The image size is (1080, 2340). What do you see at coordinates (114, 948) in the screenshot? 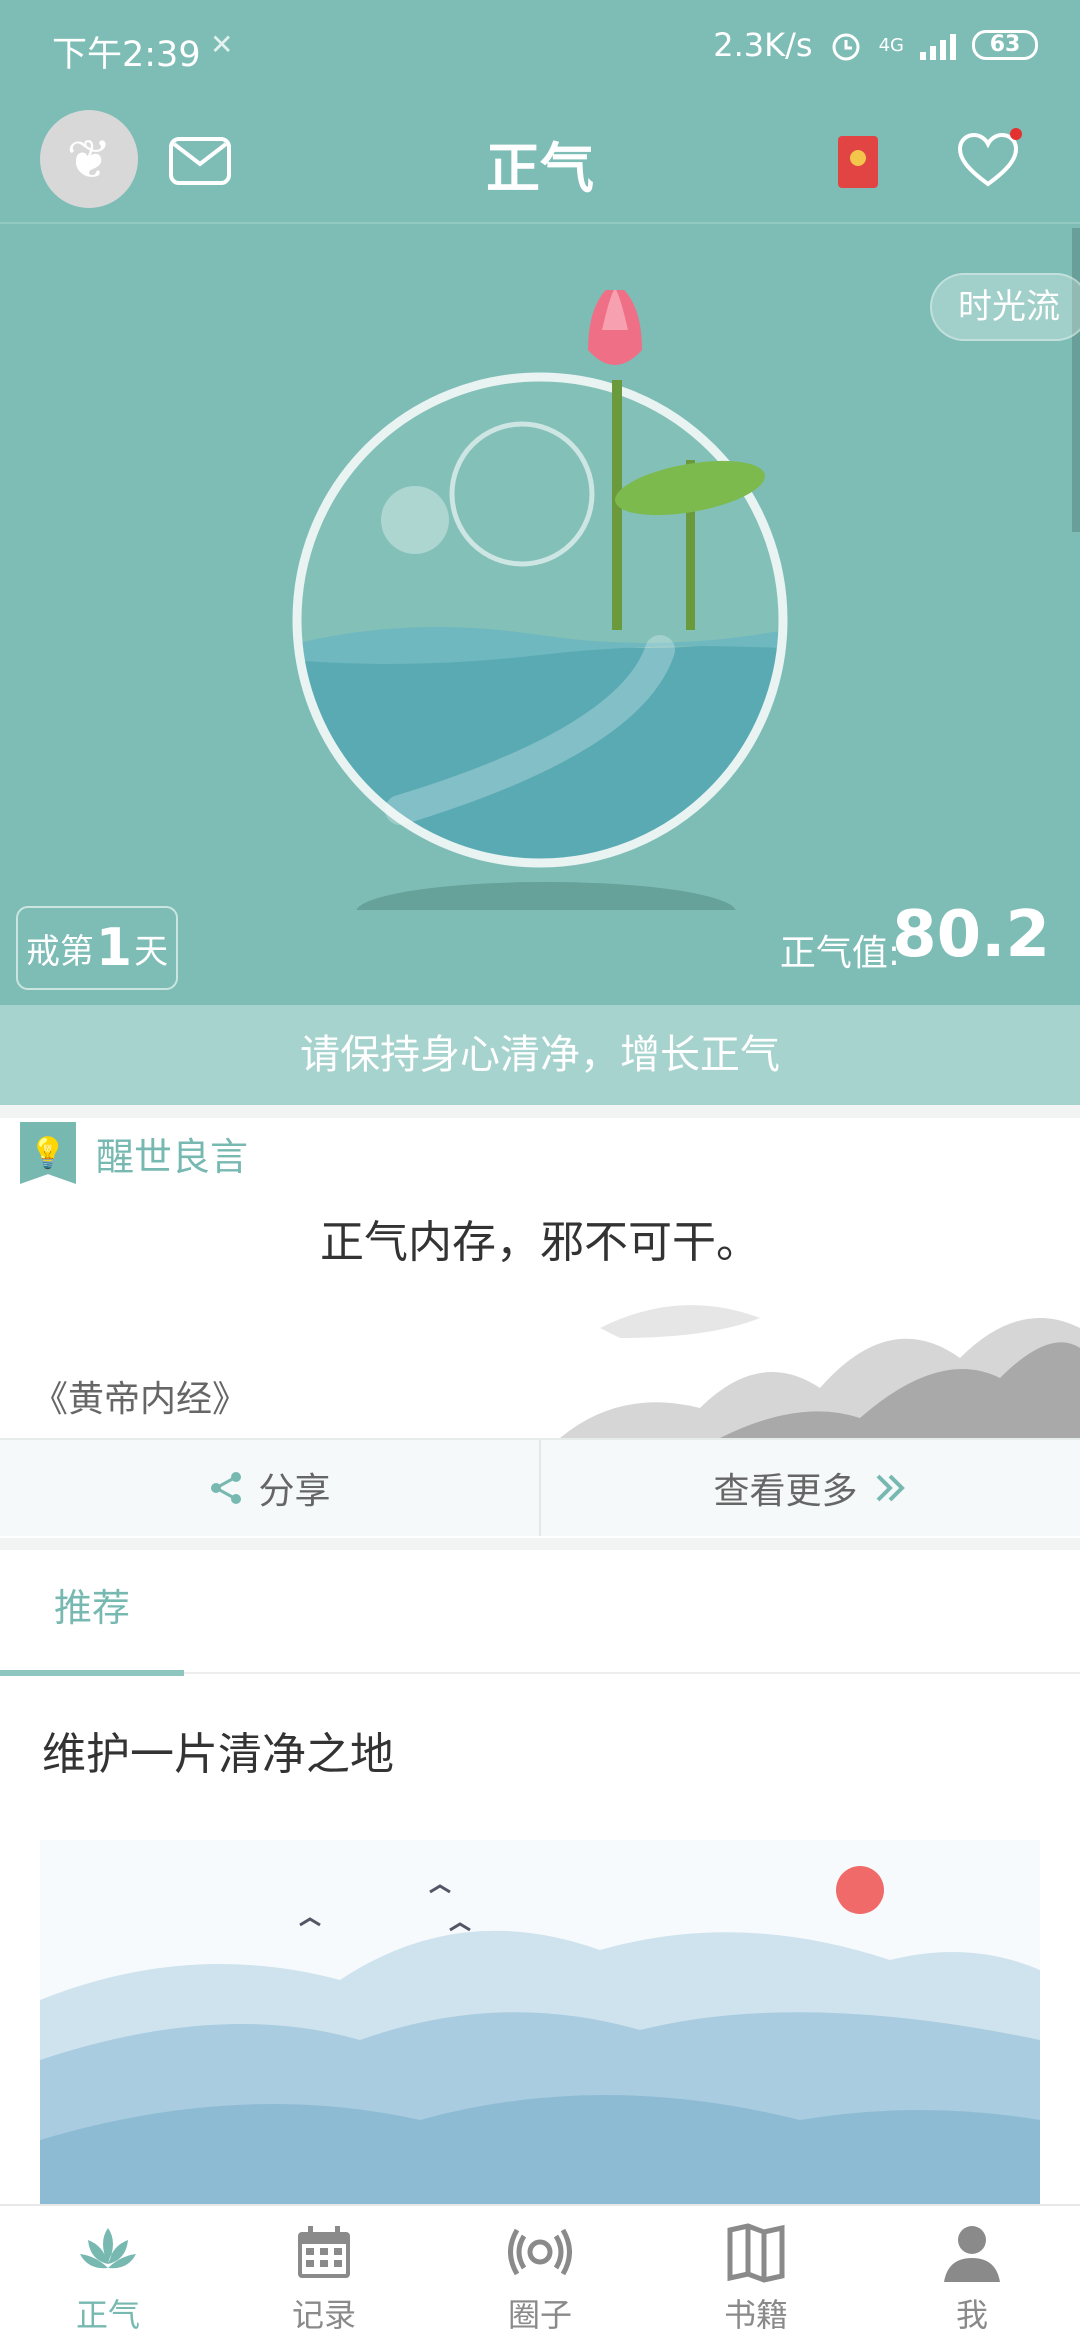
I see `days-count: 1` at bounding box center [114, 948].